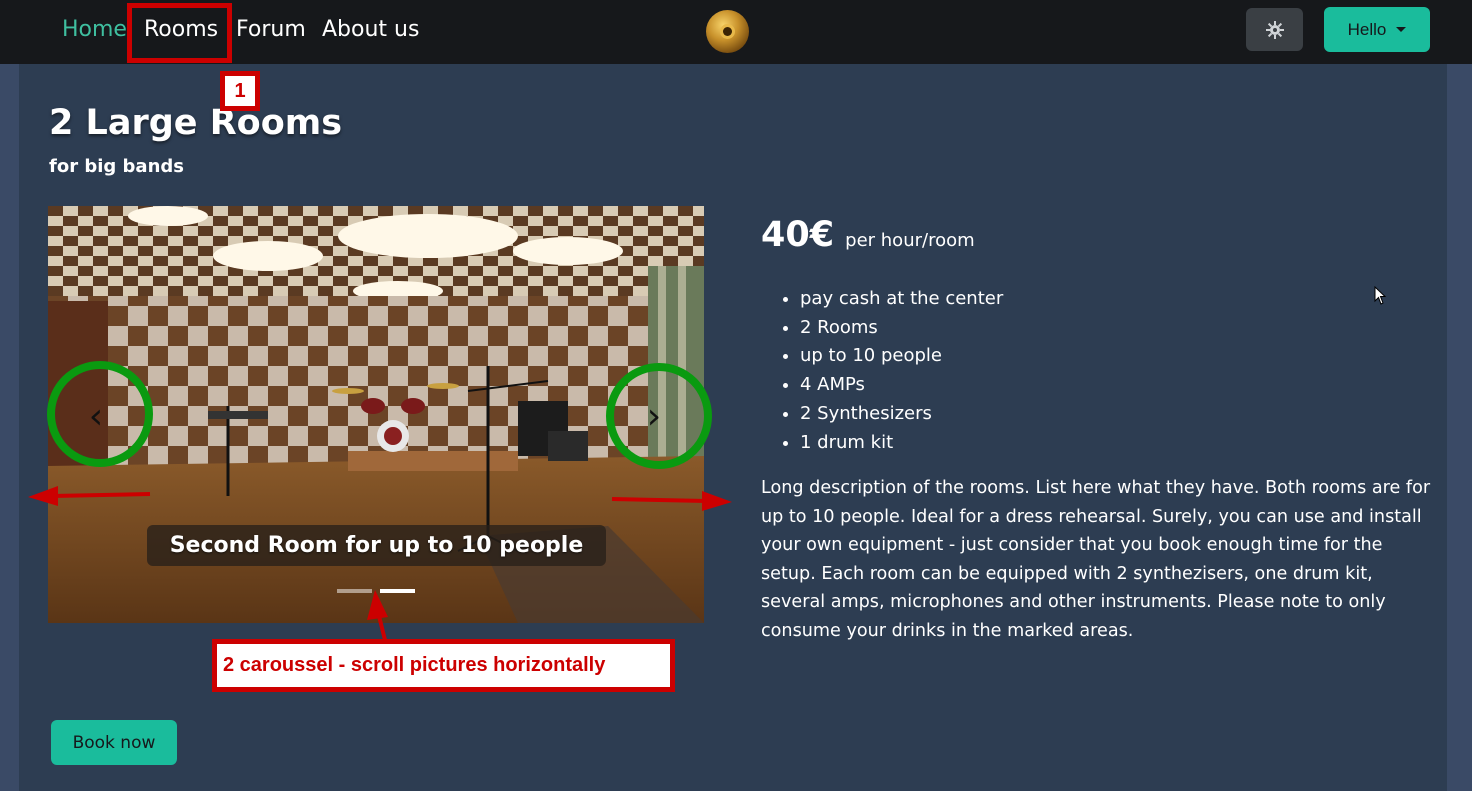 The image size is (1472, 791). Describe the element at coordinates (1367, 29) in the screenshot. I see `user-menu-label: Hello` at that location.